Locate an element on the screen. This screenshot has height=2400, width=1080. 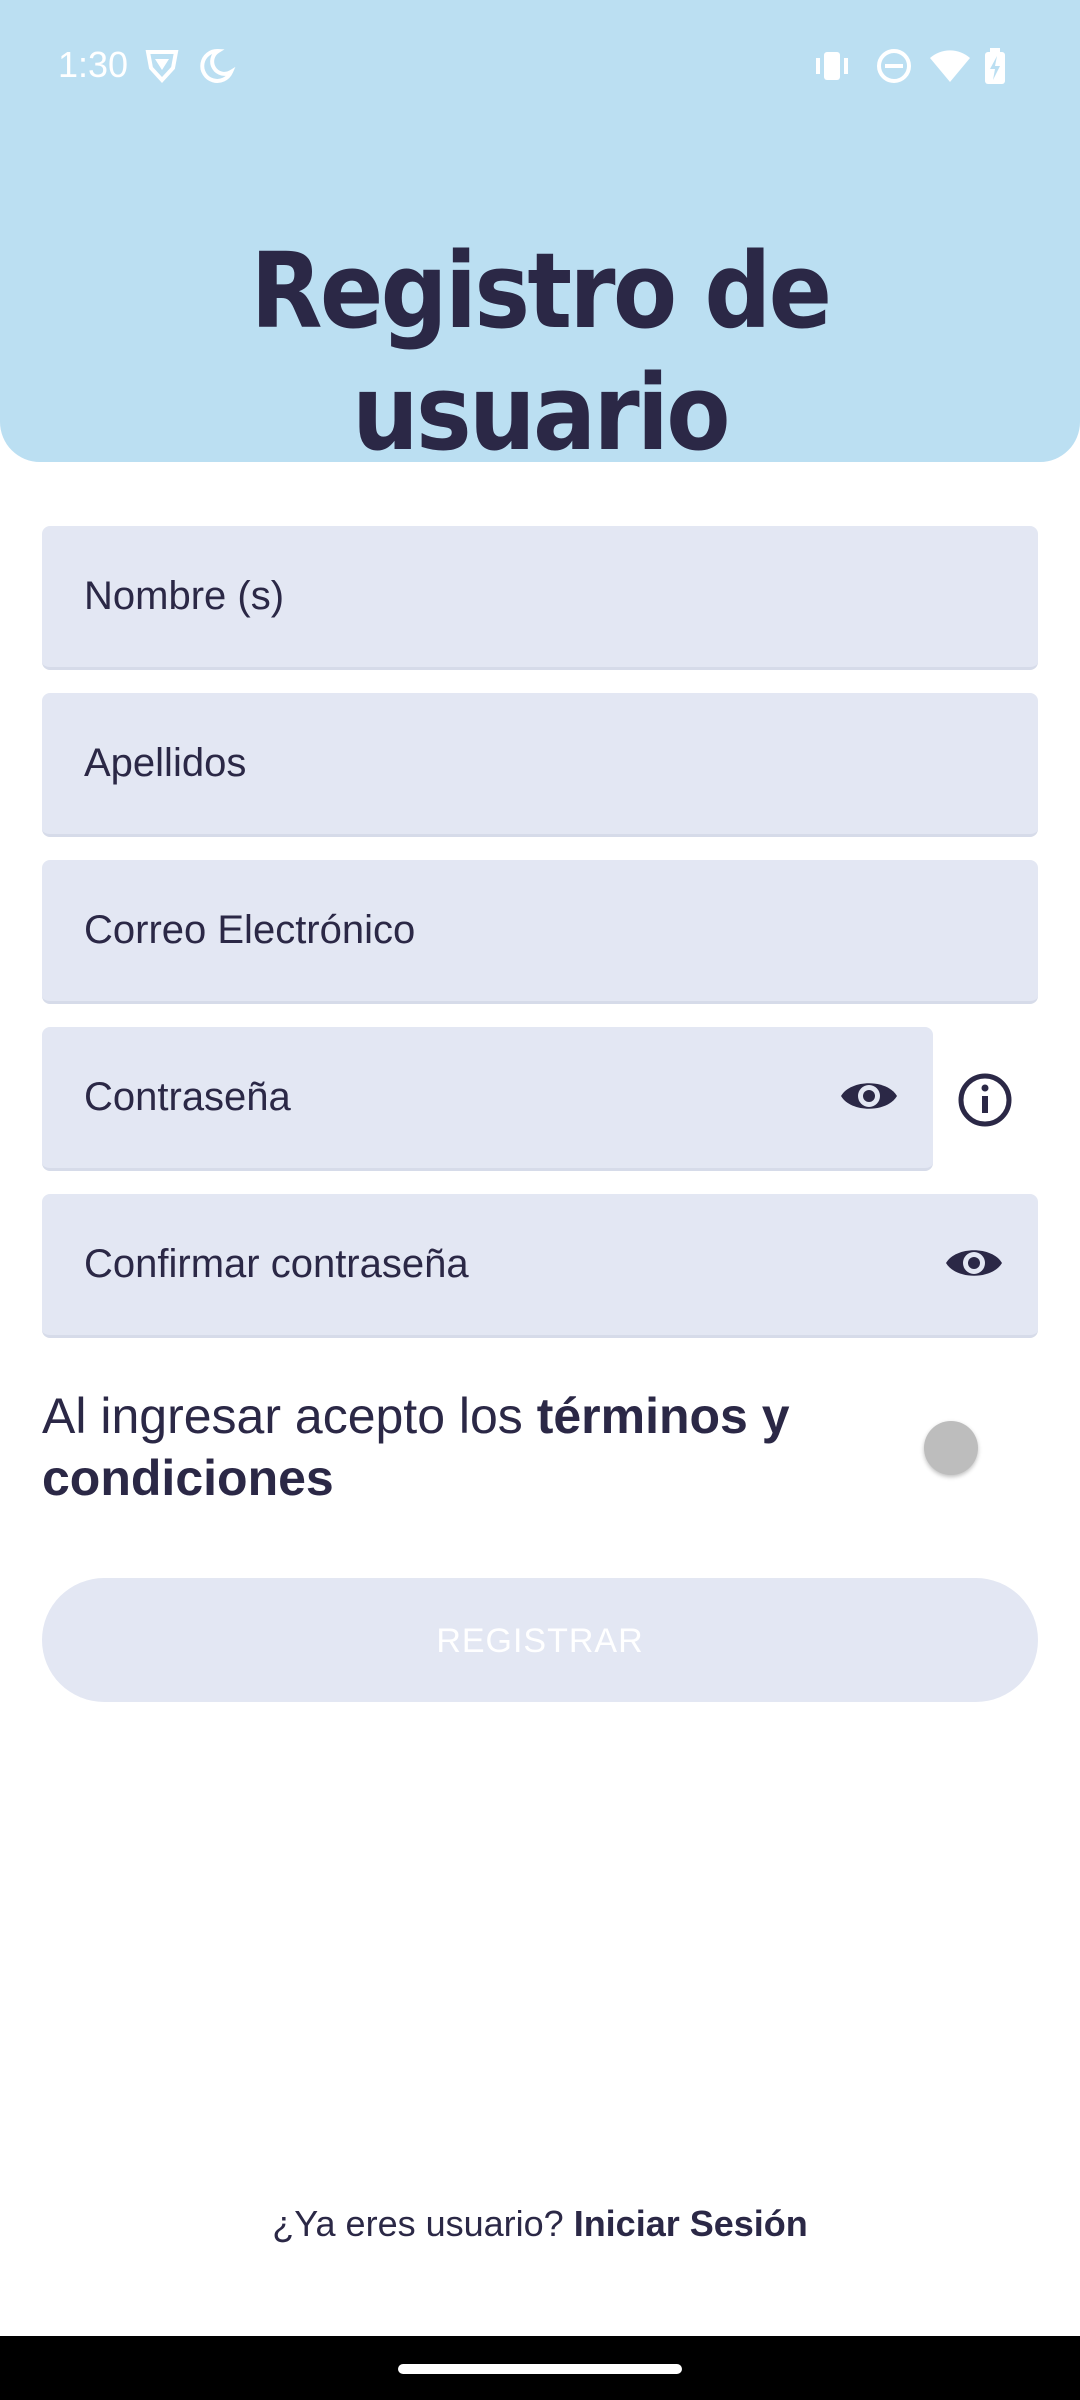
email-input is located at coordinates (494, 930).